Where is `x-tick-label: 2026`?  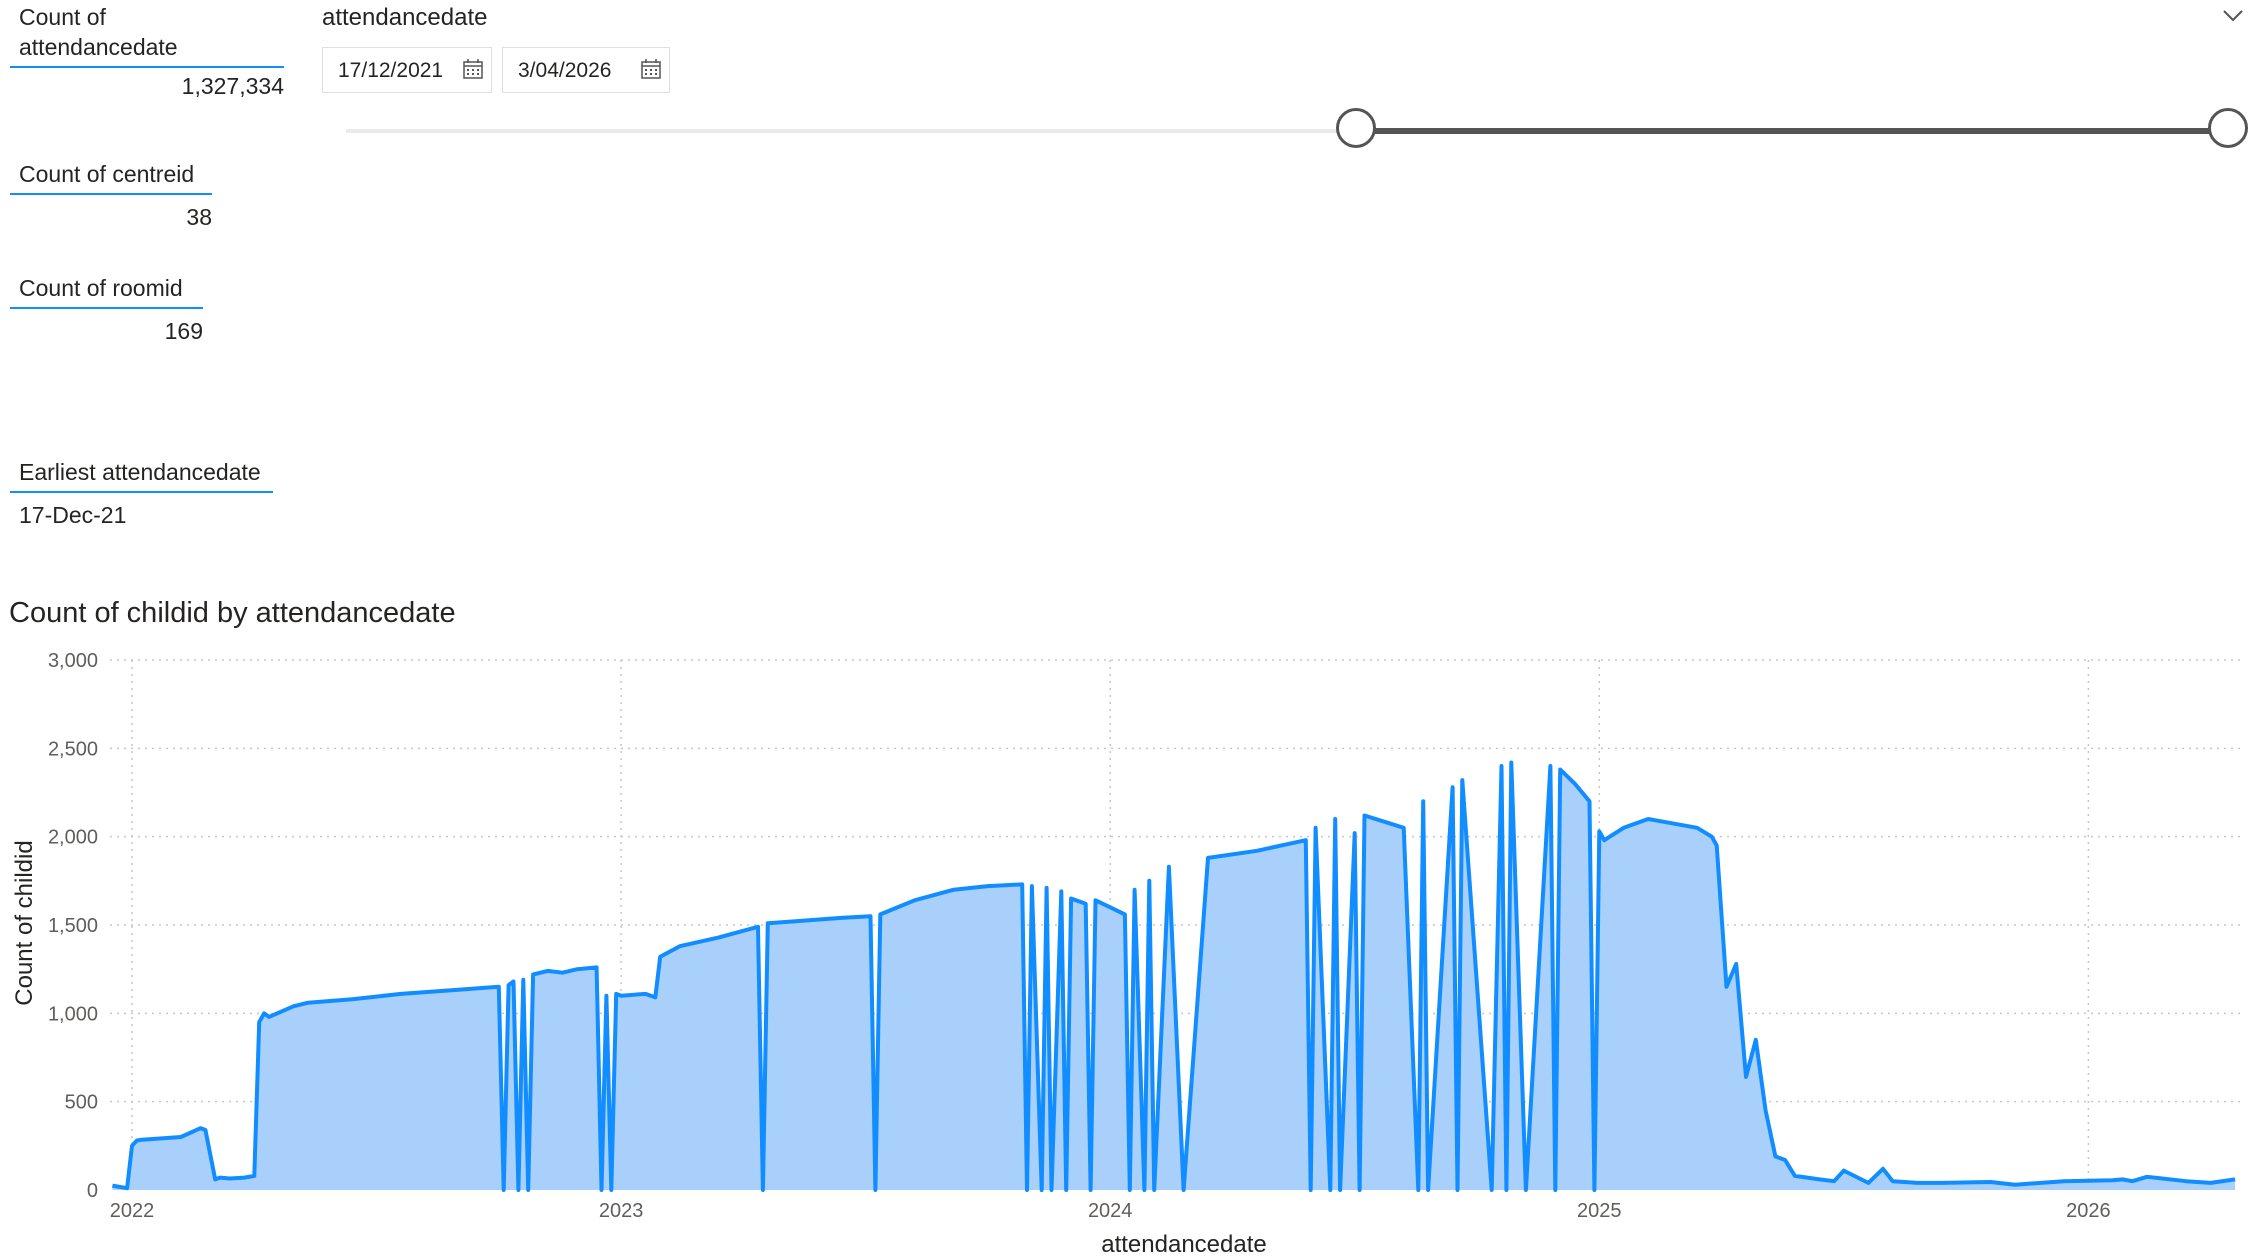
x-tick-label: 2026 is located at coordinates (2088, 1211).